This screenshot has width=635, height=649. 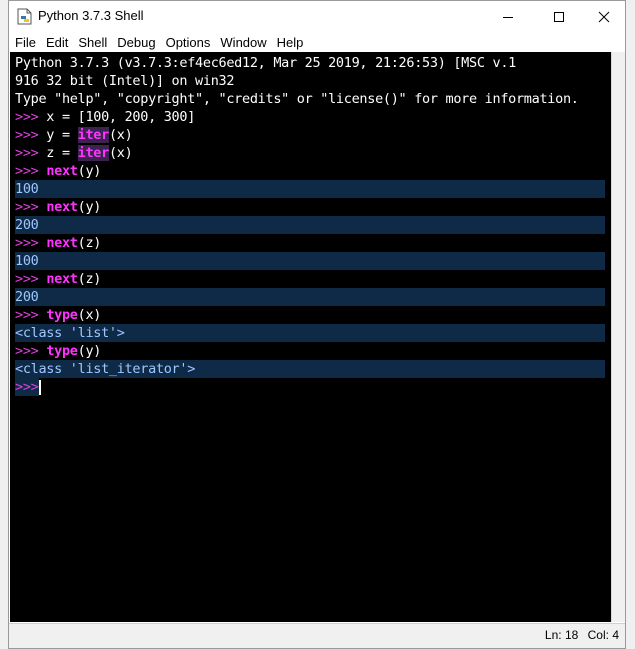 What do you see at coordinates (40, 387) in the screenshot?
I see `text-cursor` at bounding box center [40, 387].